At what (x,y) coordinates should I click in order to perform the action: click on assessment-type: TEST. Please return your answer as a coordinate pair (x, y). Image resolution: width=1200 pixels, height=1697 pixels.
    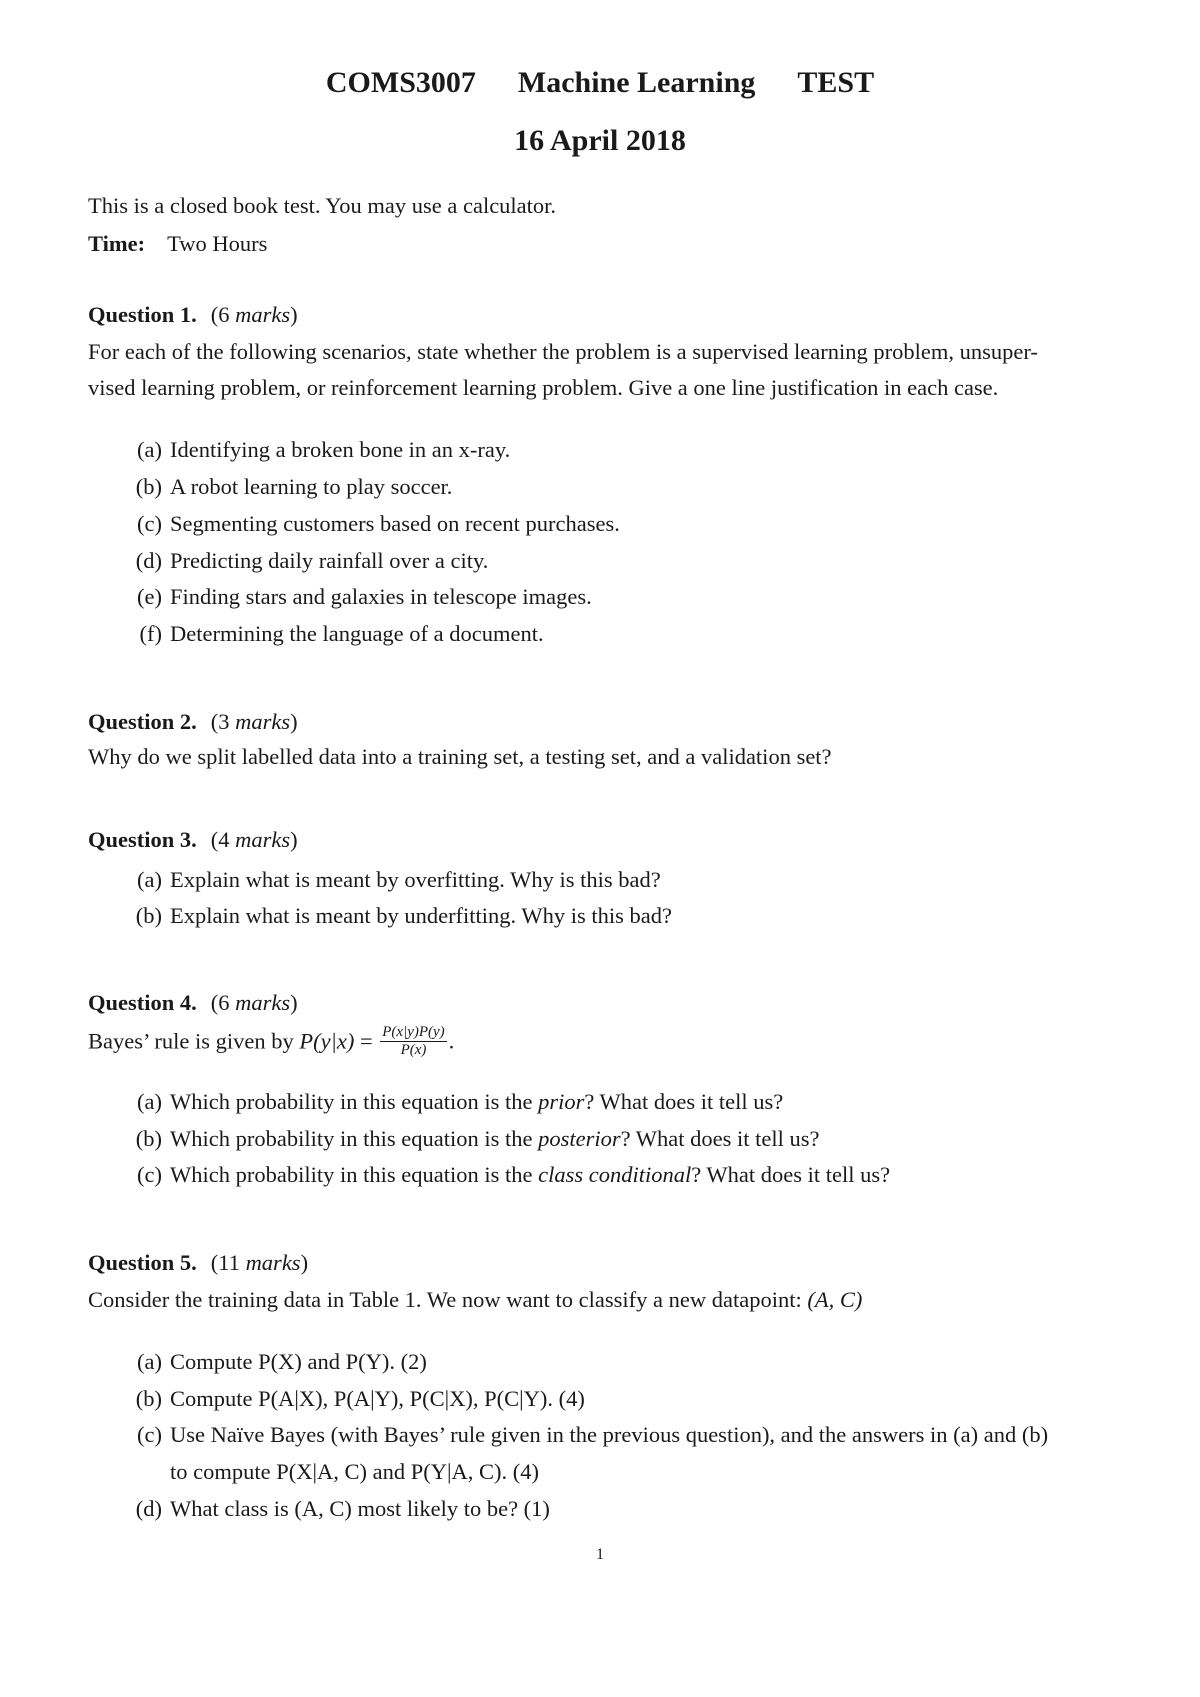
    Looking at the image, I should click on (836, 82).